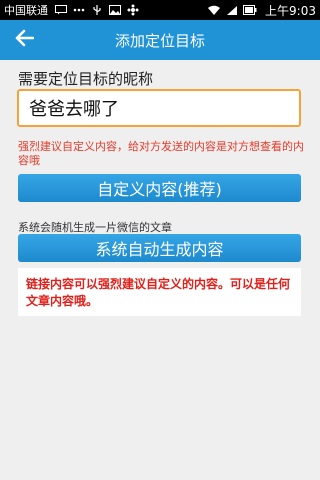 The image size is (320, 480). I want to click on clock: 上午9:03, so click(290, 10).